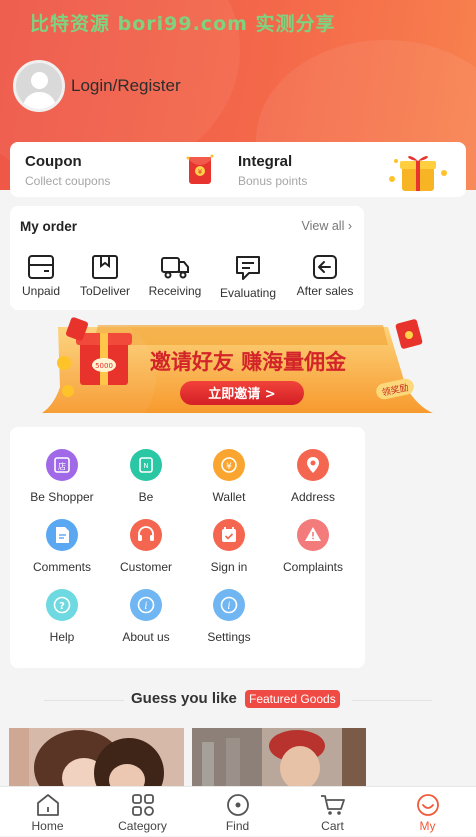 The image size is (476, 837). I want to click on banner-invite-button: 立即邀请 >, so click(241, 394).